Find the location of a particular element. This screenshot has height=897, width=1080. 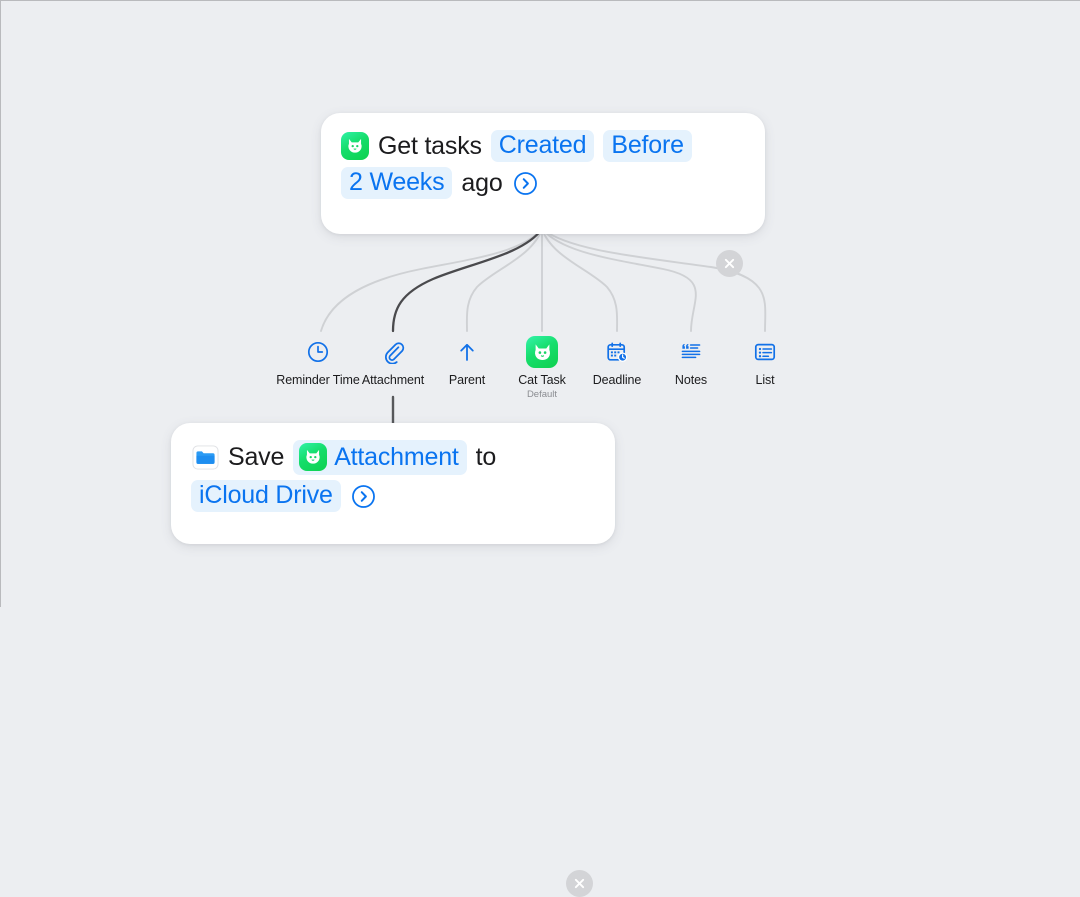

clock-icon is located at coordinates (318, 352).